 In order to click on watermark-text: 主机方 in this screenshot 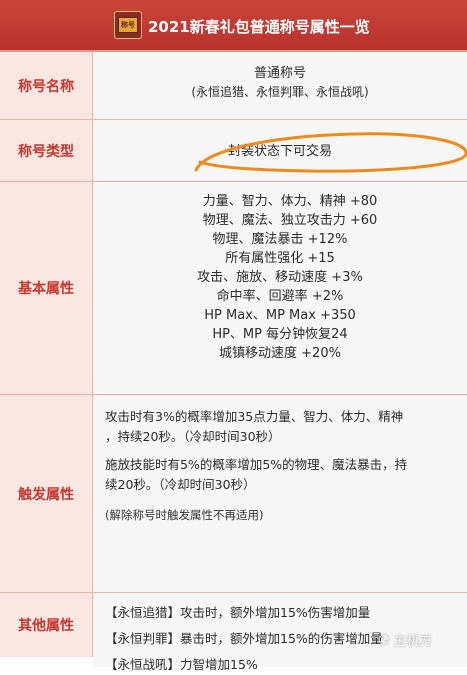, I will do `click(413, 641)`.